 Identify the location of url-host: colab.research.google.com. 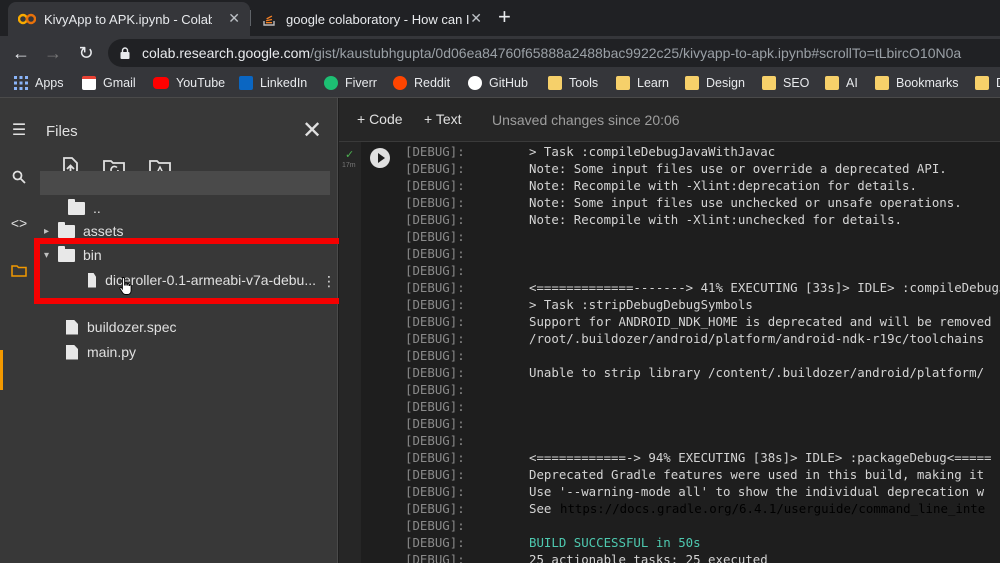
(226, 53).